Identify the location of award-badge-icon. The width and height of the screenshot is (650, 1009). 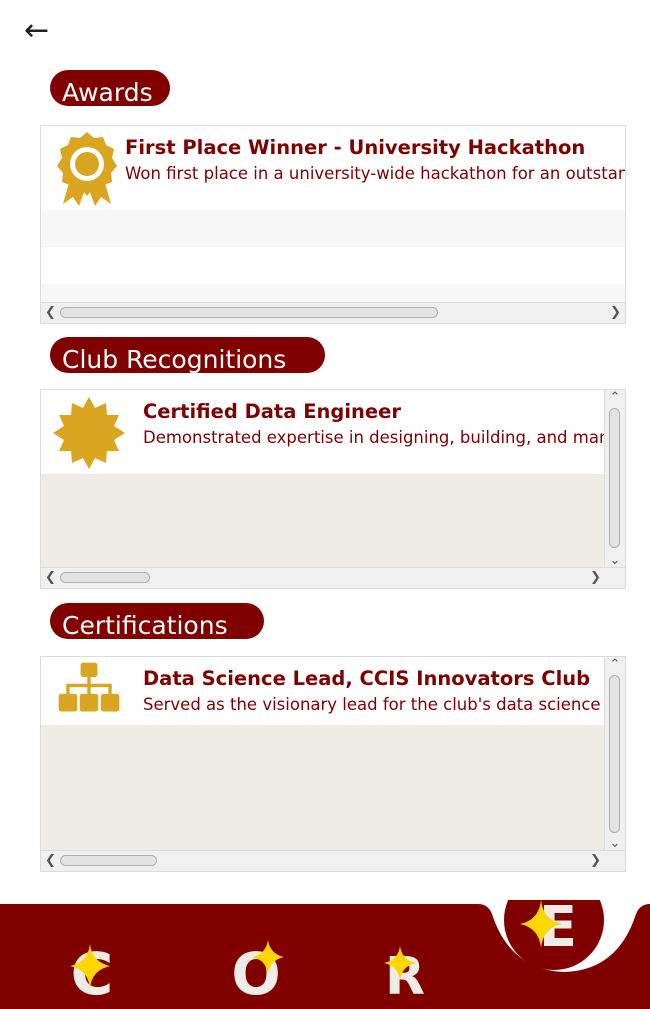
(87, 169).